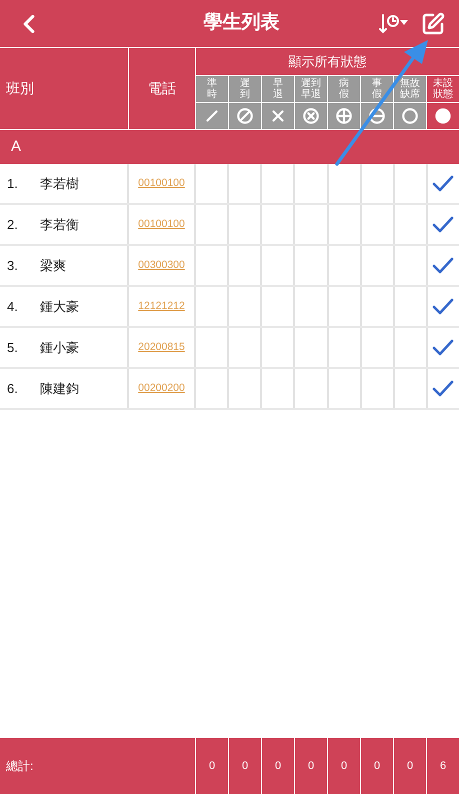  What do you see at coordinates (161, 266) in the screenshot?
I see `phone-link: 00300300` at bounding box center [161, 266].